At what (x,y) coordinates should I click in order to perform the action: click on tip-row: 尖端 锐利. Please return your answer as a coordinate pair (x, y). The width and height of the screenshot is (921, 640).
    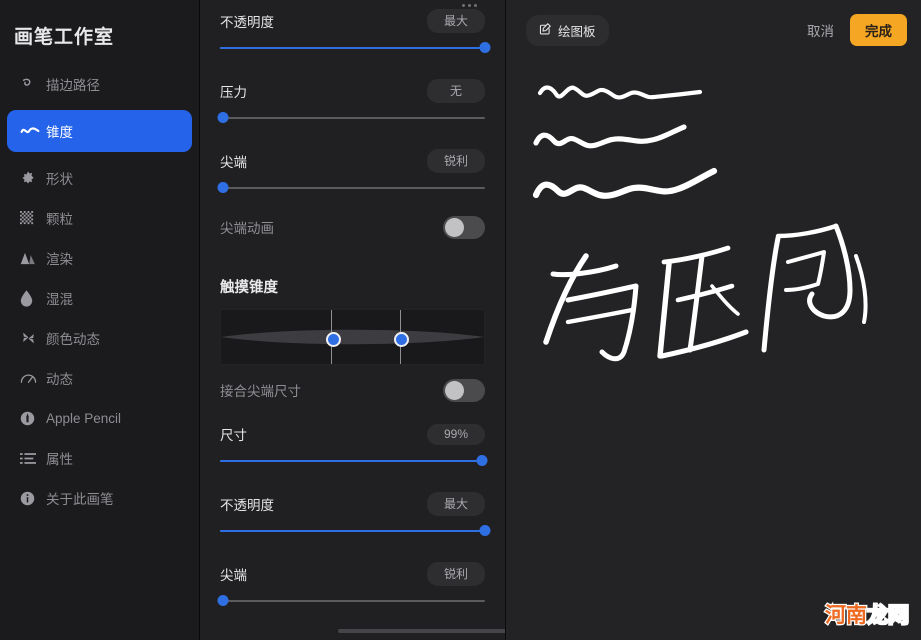
    Looking at the image, I should click on (352, 161).